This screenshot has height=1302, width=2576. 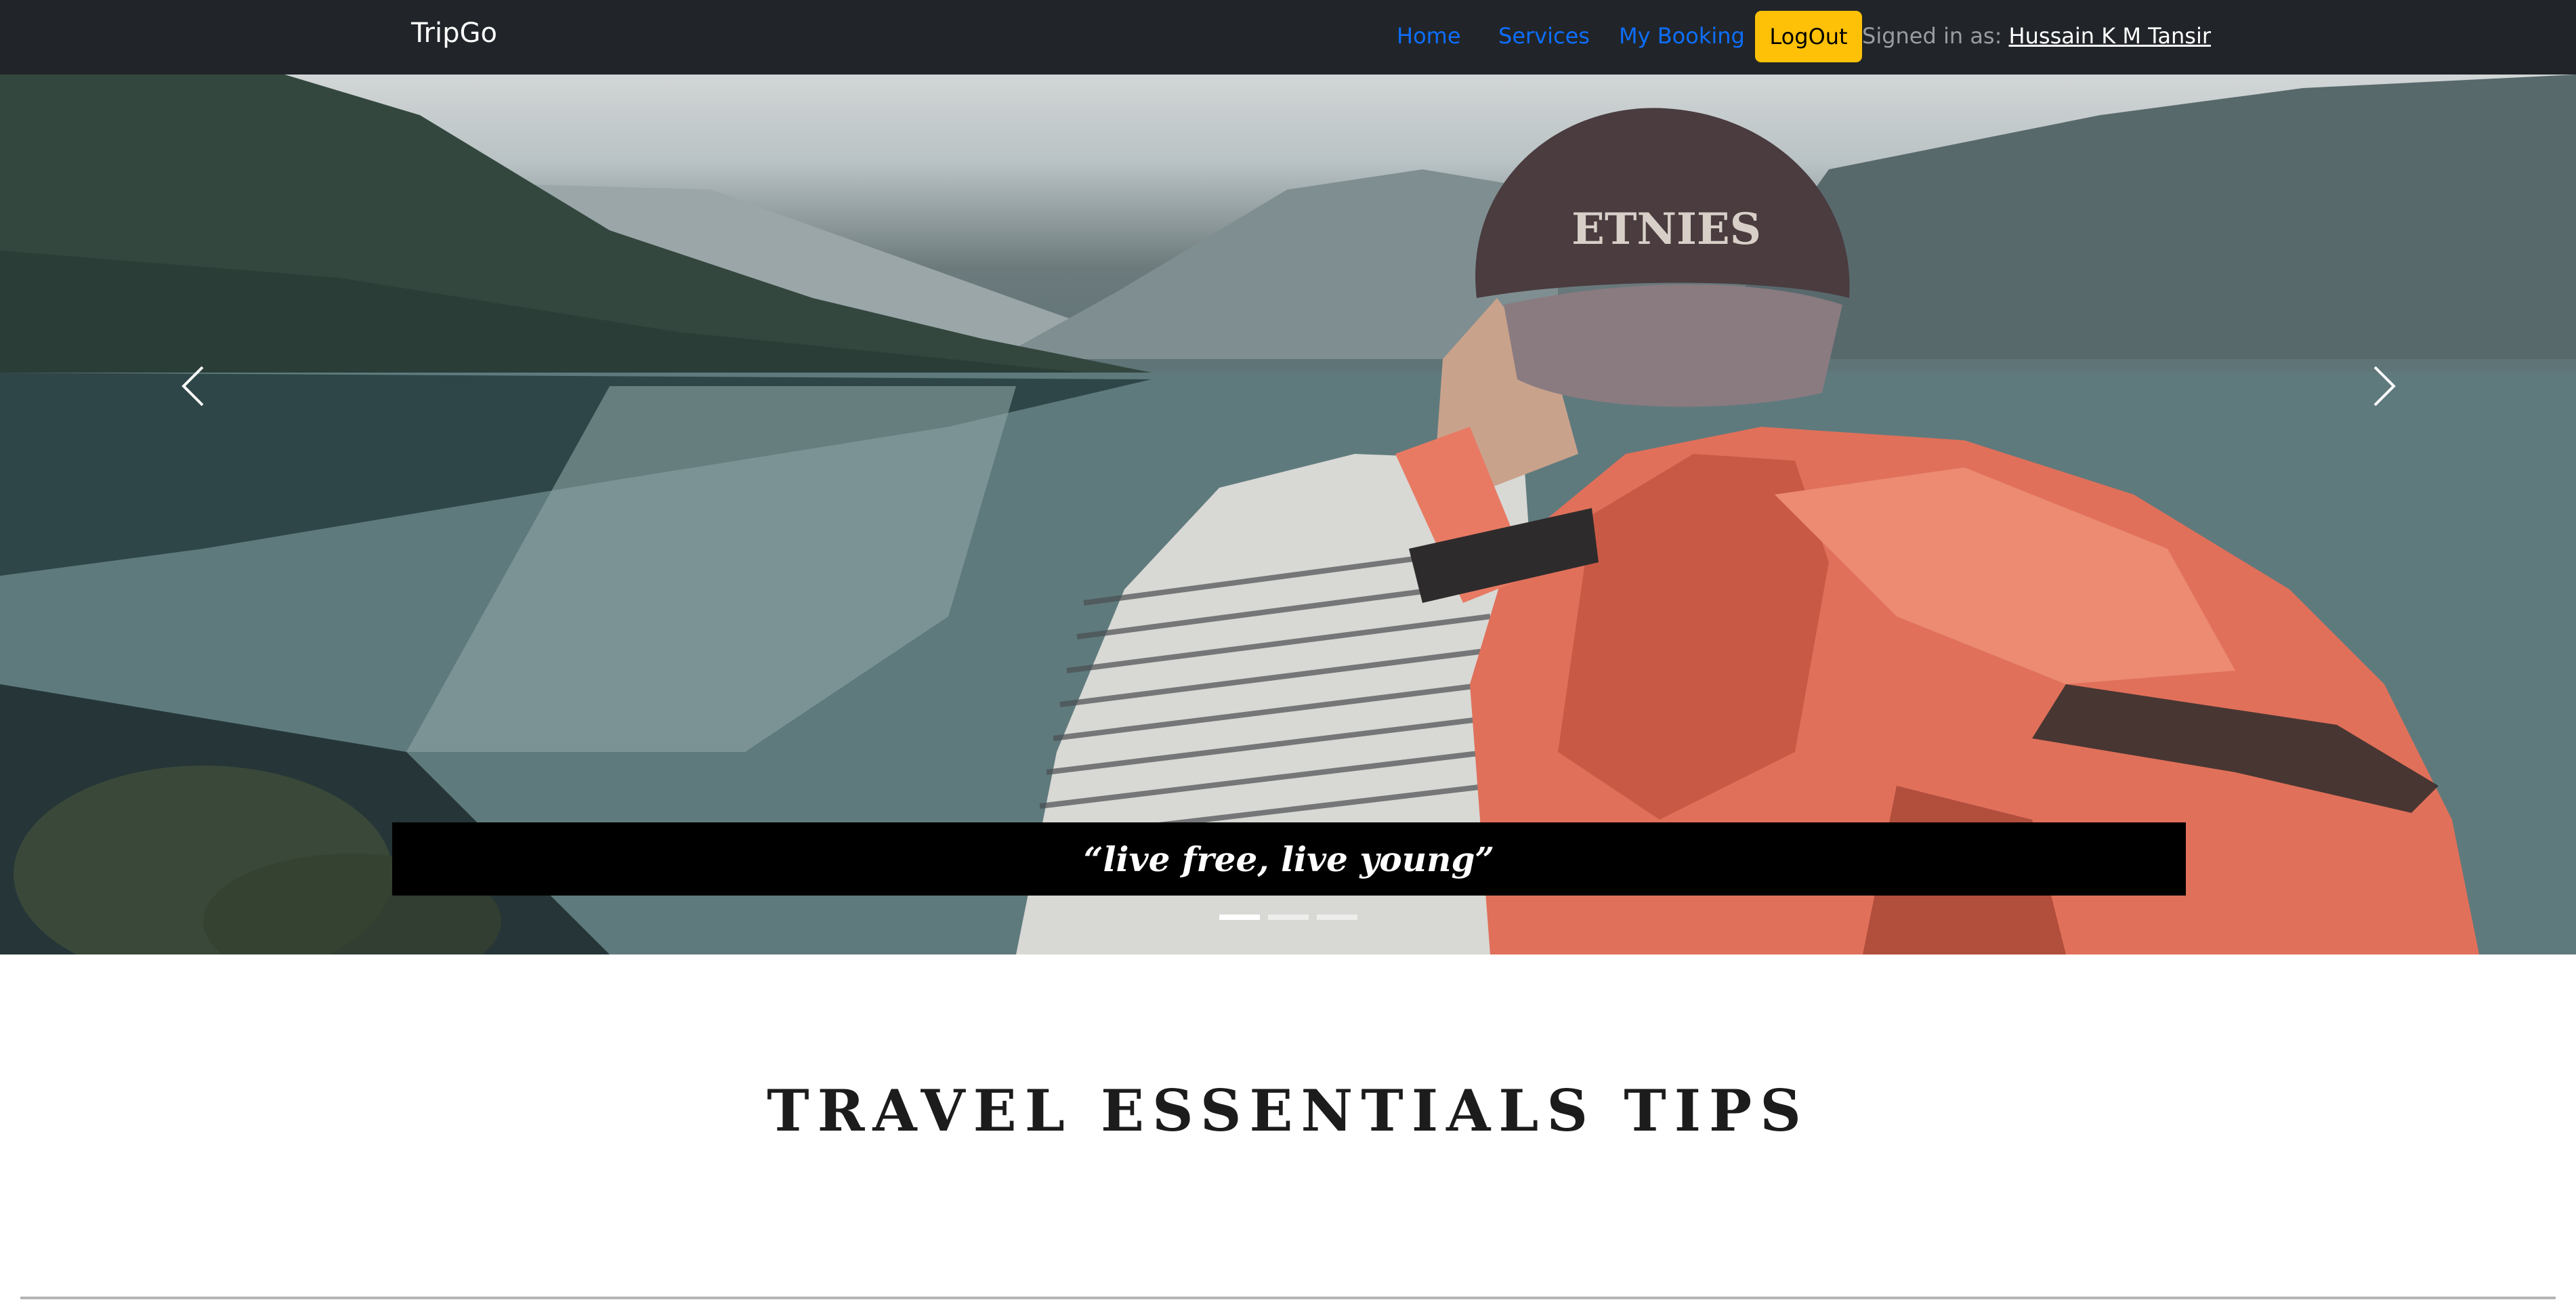 I want to click on nav-my-booking-link: My Booking, so click(x=1682, y=36).